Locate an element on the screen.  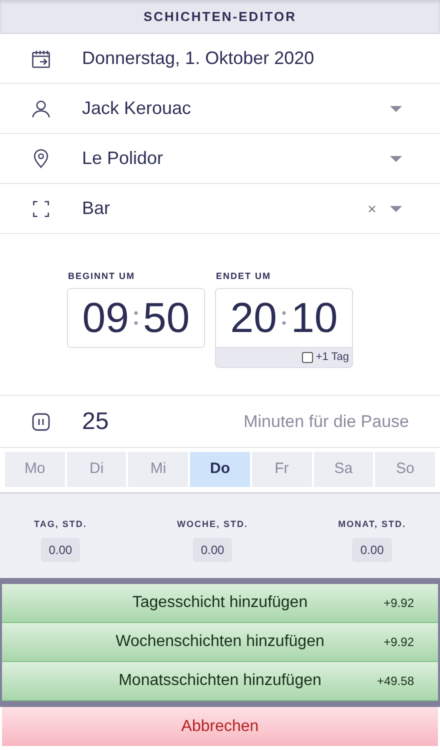
clear-icon is located at coordinates (372, 208).